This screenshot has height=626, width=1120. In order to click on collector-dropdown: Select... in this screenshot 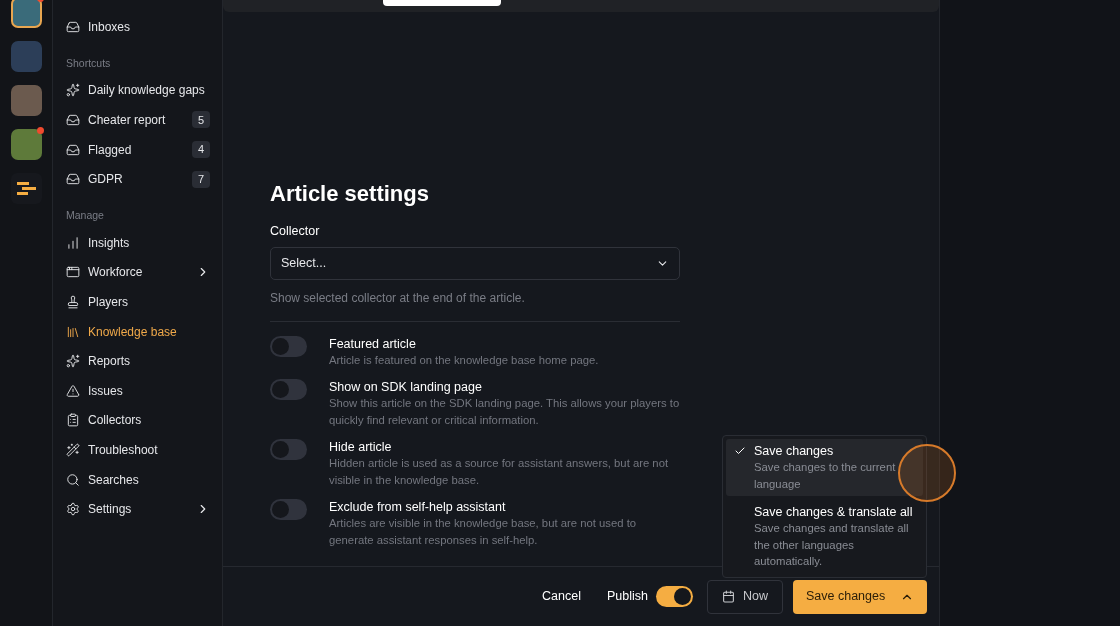, I will do `click(475, 263)`.